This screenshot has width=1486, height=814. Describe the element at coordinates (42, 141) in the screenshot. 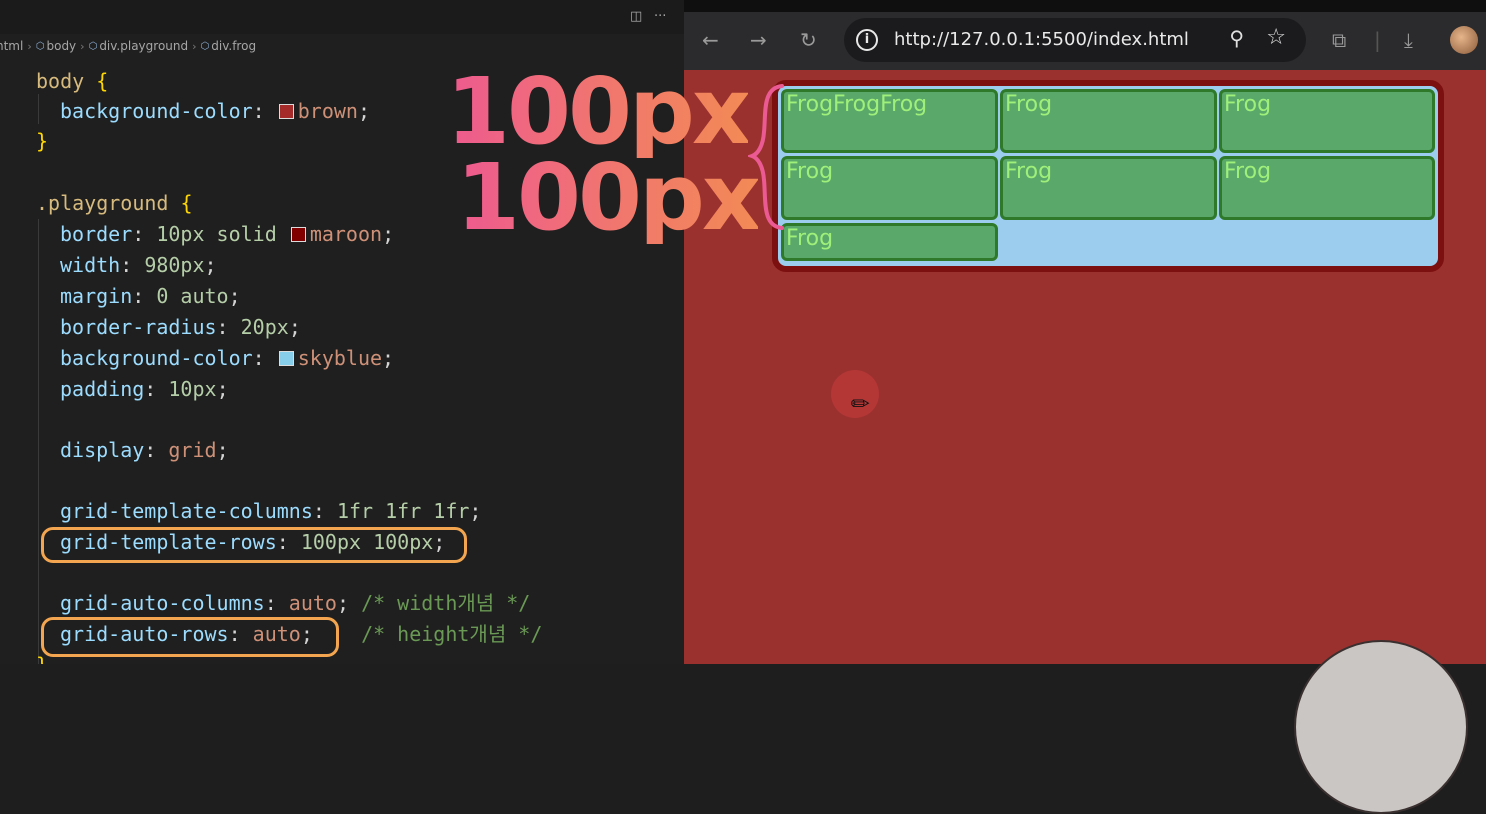

I see `code-line: }` at that location.